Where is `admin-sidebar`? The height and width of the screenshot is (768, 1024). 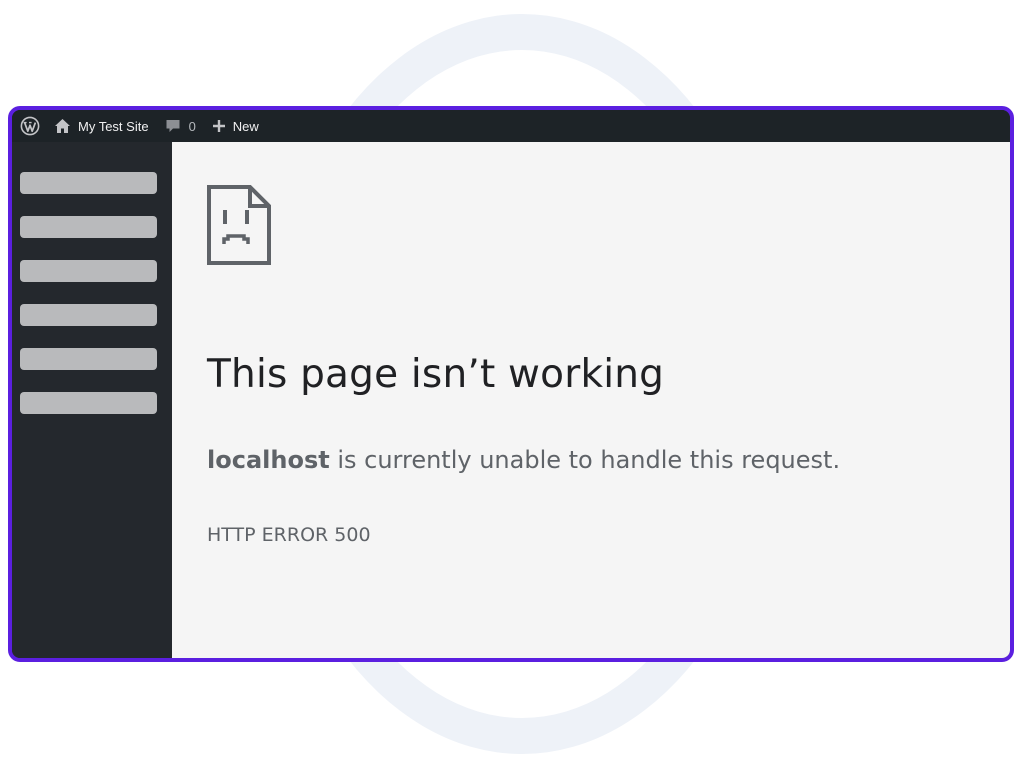 admin-sidebar is located at coordinates (92, 400).